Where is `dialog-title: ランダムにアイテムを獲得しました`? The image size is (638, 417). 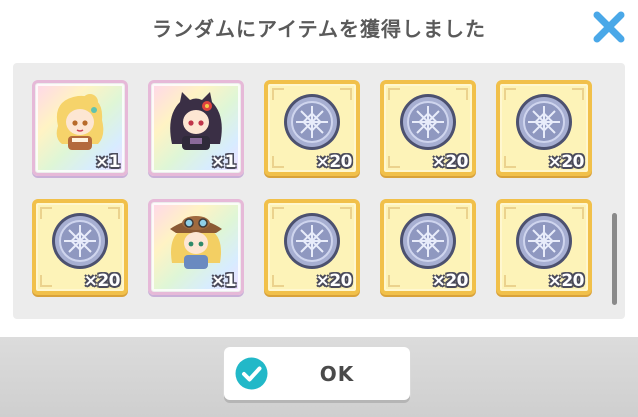 dialog-title: ランダムにアイテムを獲得しました is located at coordinates (319, 28).